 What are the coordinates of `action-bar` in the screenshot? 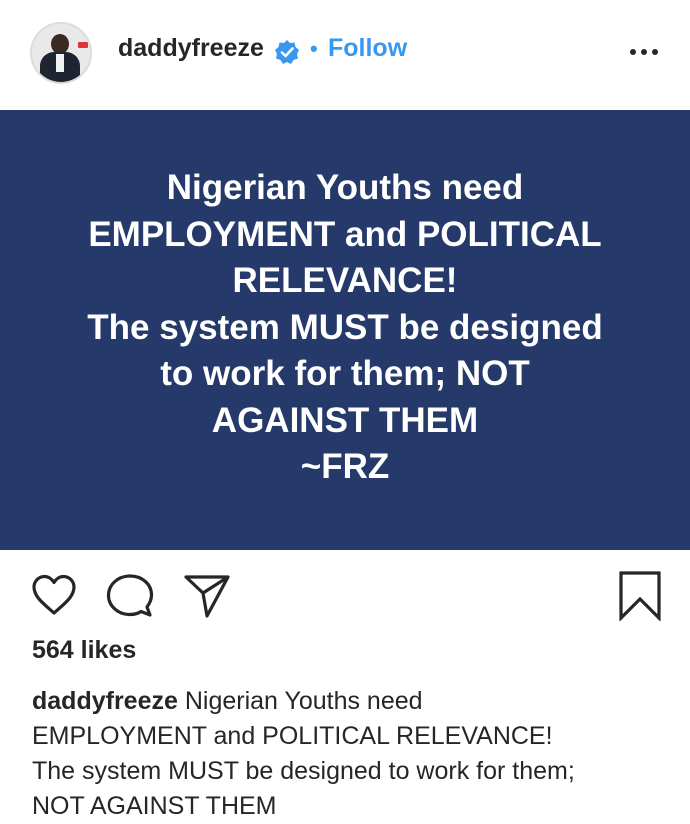 It's located at (345, 595).